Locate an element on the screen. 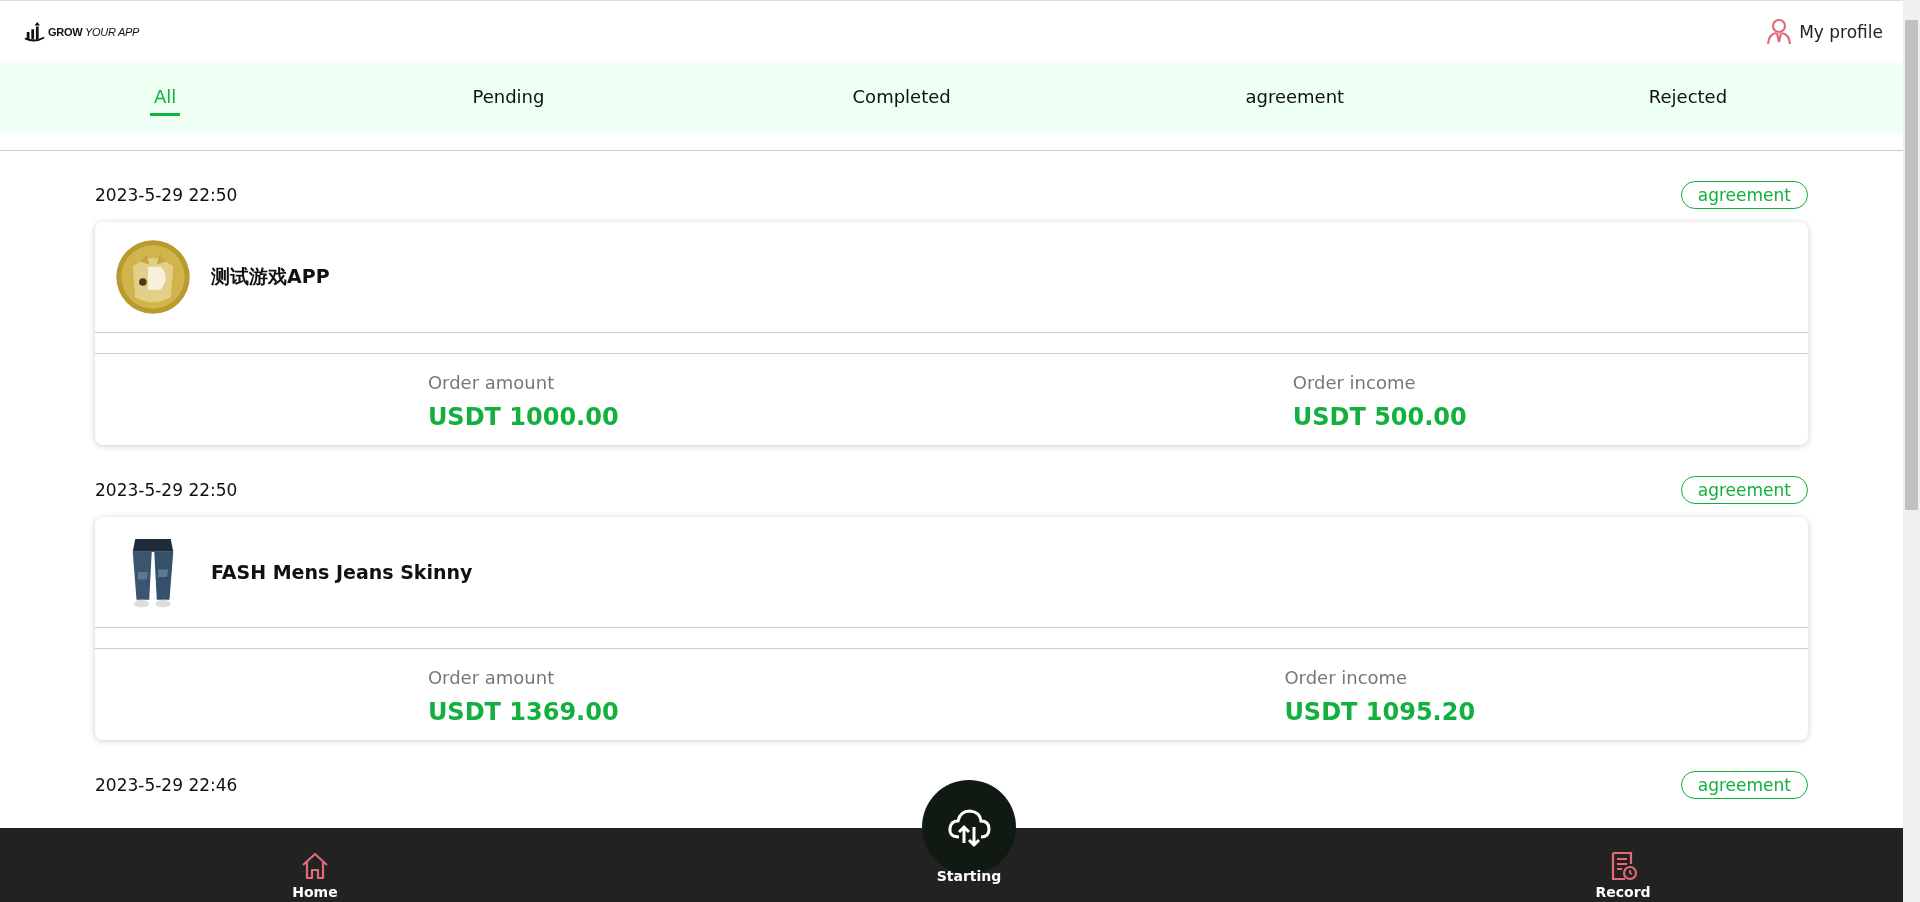  amount-value: USDT 1000.00 is located at coordinates (523, 417).